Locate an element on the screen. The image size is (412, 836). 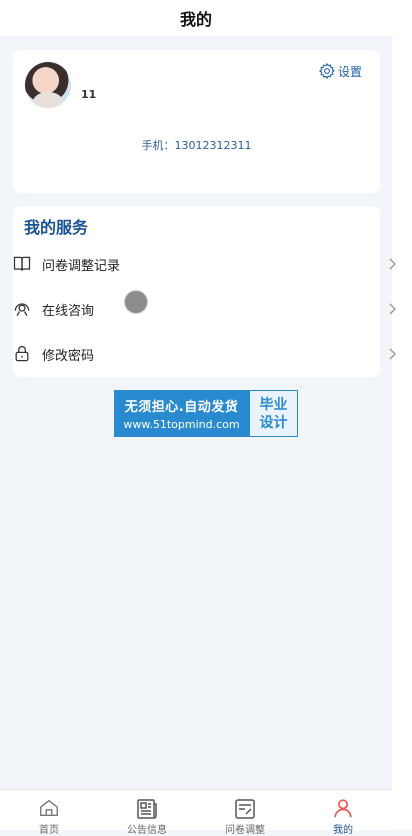
book-icon is located at coordinates (22, 263).